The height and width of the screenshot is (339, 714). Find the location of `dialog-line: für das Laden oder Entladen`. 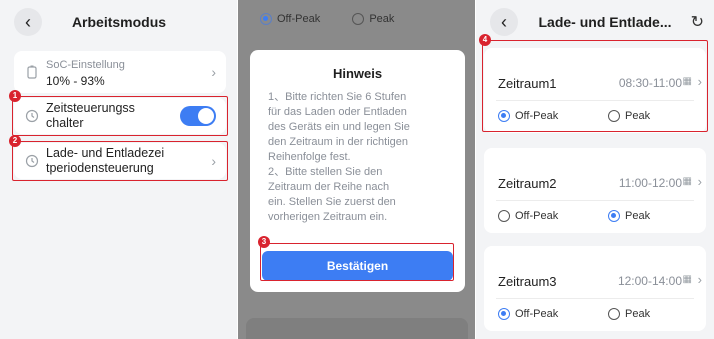

dialog-line: für das Laden oder Entladen is located at coordinates (337, 112).